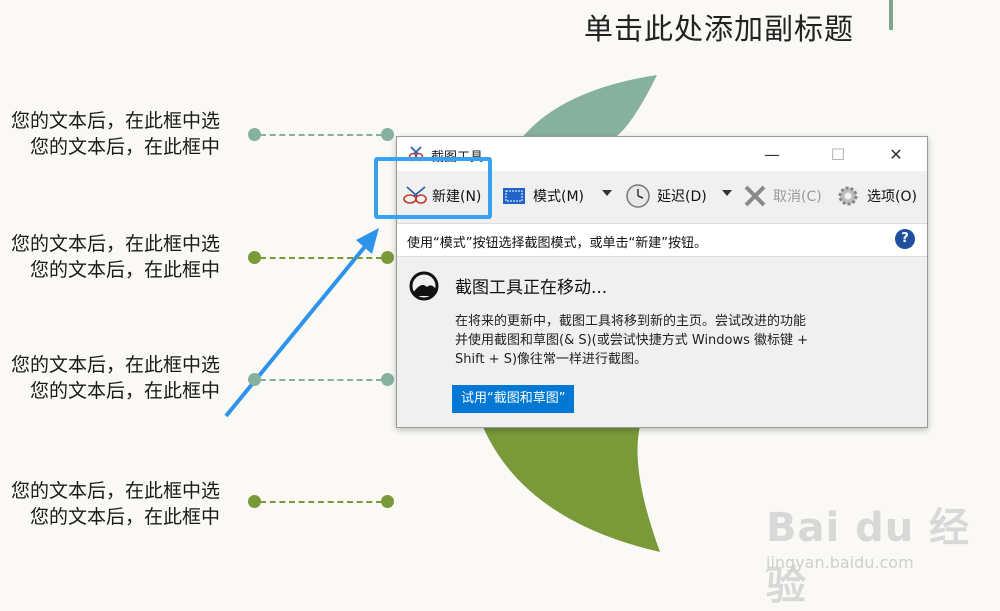  I want to click on delay-label: 延迟(D), so click(682, 197).